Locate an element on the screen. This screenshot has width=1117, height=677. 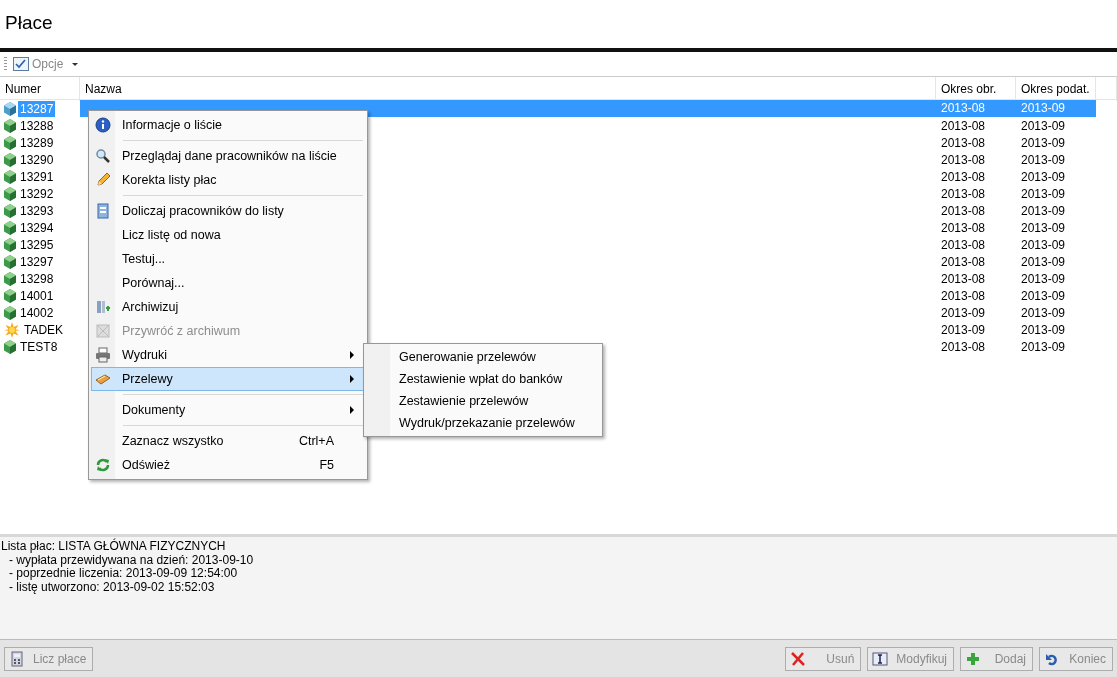
menu-item: Zestawienie wpłat do banków is located at coordinates (483, 379).